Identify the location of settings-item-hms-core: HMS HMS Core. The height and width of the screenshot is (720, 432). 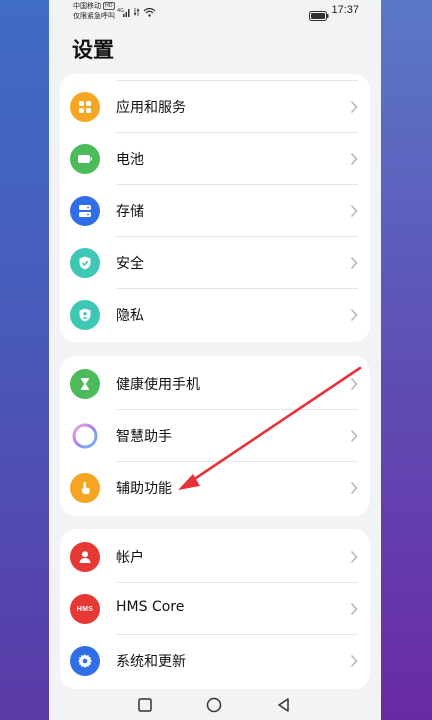
(215, 609).